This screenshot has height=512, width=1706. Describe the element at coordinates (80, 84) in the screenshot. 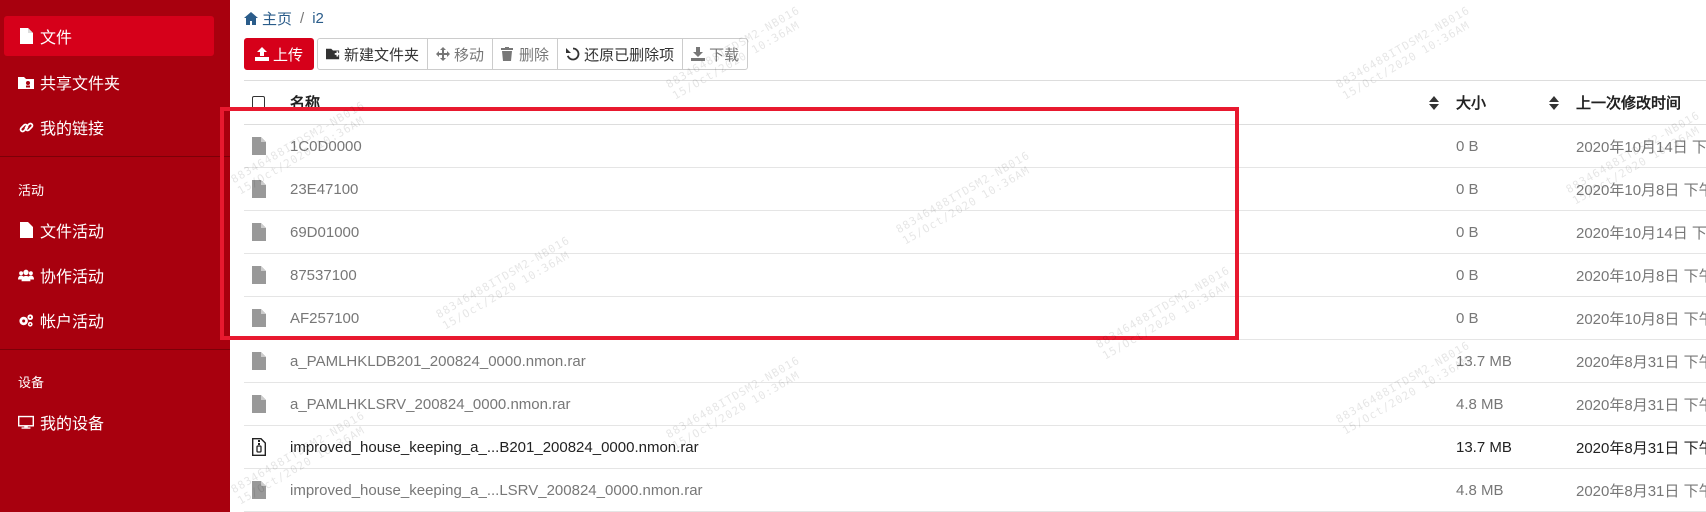

I see `sidebar-item-label: 共享文件夹` at that location.